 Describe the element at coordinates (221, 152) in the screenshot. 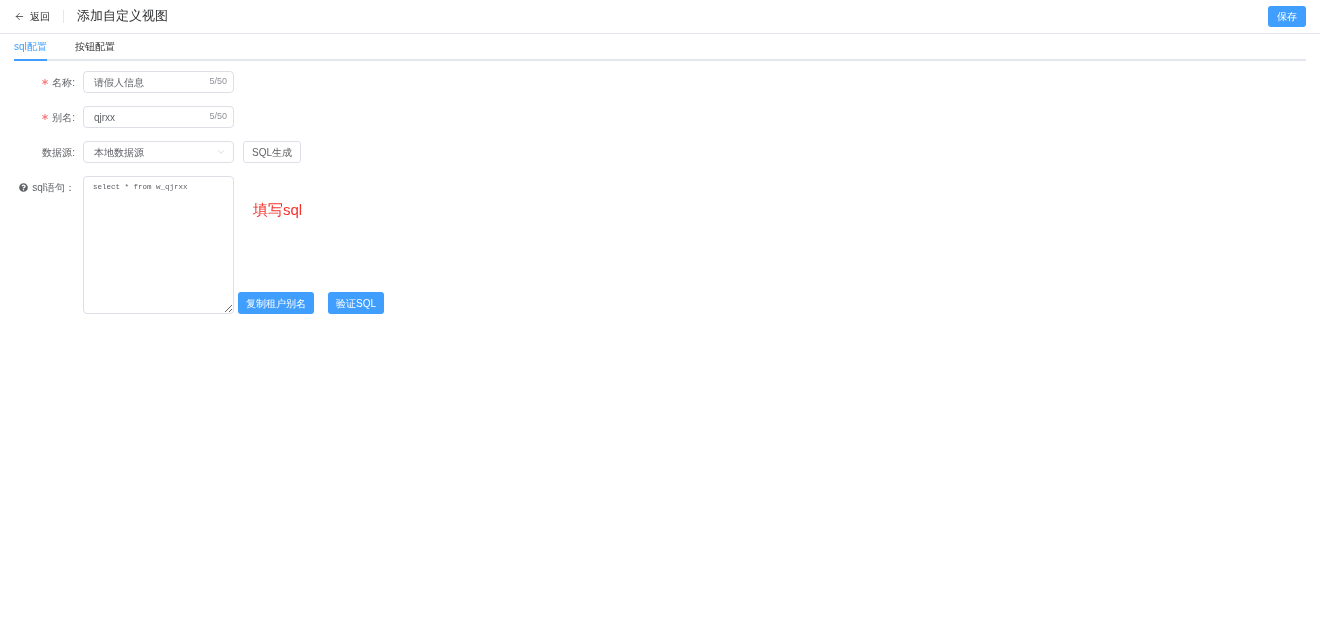

I see `chevron-down-icon` at that location.